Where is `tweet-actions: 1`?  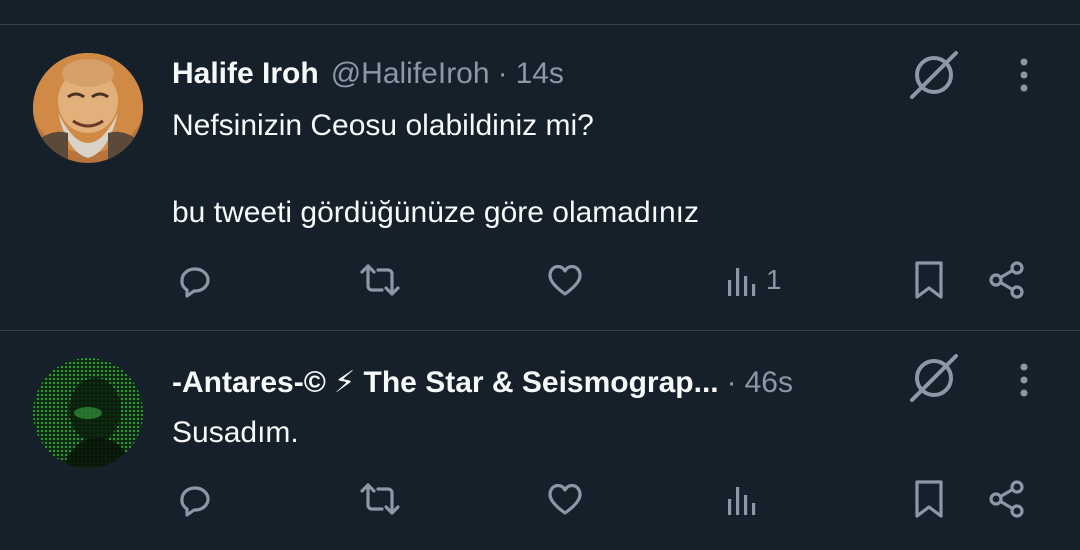 tweet-actions: 1 is located at coordinates (540, 280).